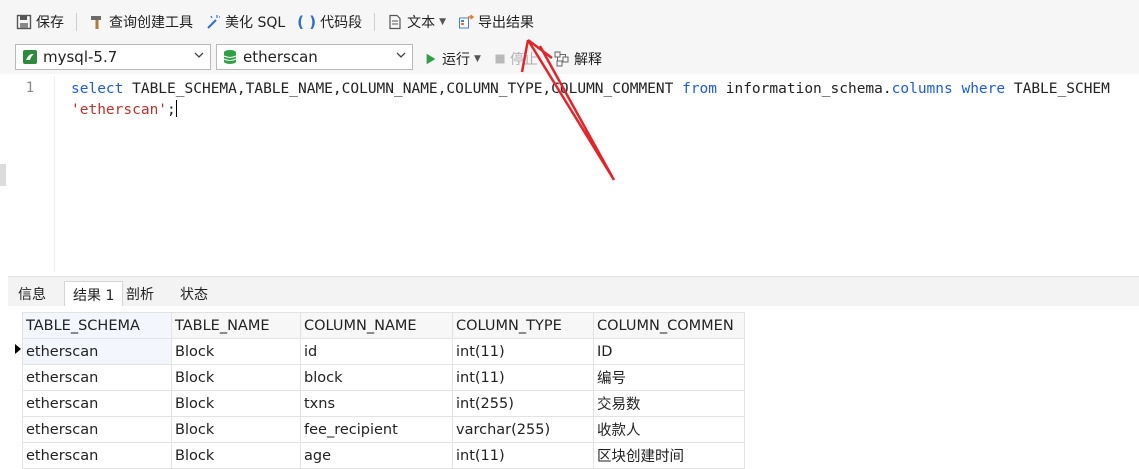  What do you see at coordinates (50, 23) in the screenshot?
I see `save-label: 保存` at bounding box center [50, 23].